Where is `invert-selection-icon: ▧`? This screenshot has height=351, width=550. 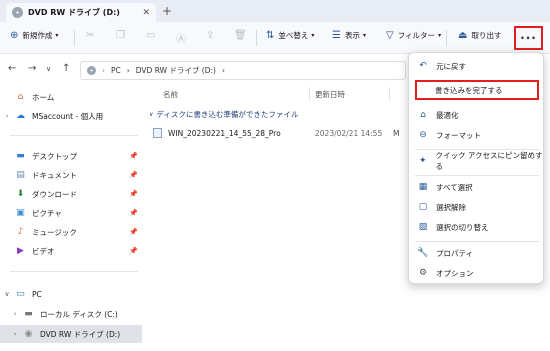
invert-selection-icon: ▧ is located at coordinates (423, 227).